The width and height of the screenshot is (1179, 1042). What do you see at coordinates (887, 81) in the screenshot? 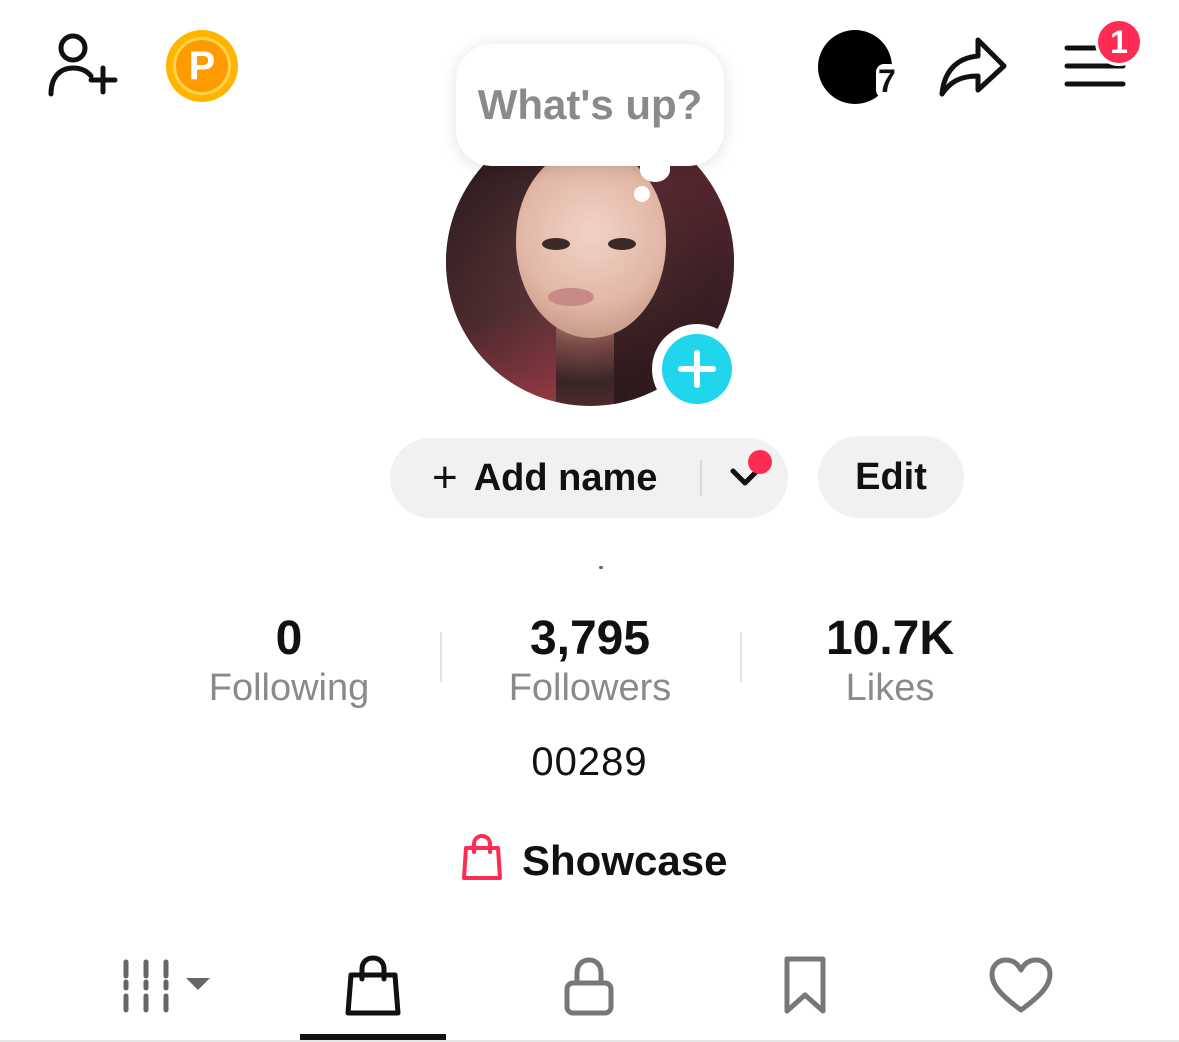
I see `story-count-badge: 7` at bounding box center [887, 81].